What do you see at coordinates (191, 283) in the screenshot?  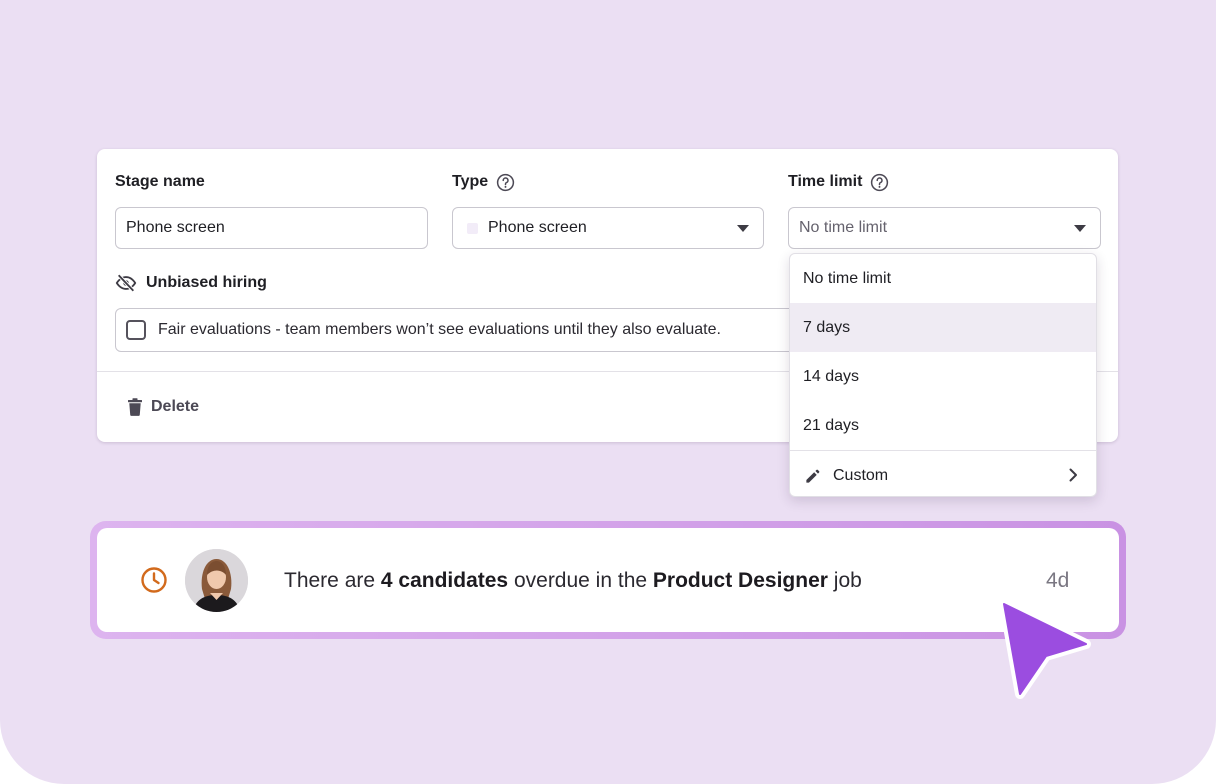 I see `unbiased-hiring-heading: Unbiased hiring` at bounding box center [191, 283].